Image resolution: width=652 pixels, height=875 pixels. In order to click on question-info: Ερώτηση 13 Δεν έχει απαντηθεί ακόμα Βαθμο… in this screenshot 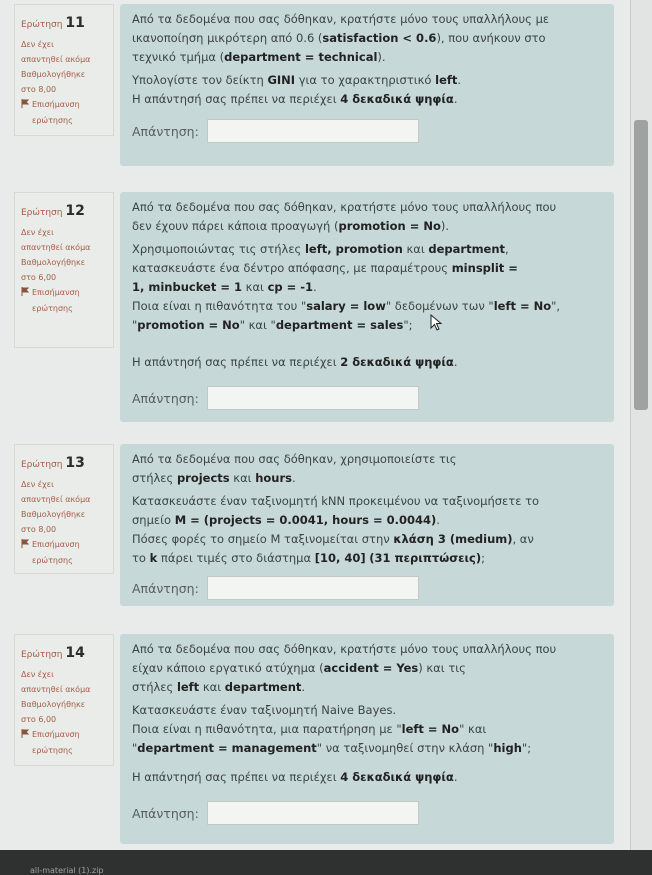, I will do `click(64, 509)`.